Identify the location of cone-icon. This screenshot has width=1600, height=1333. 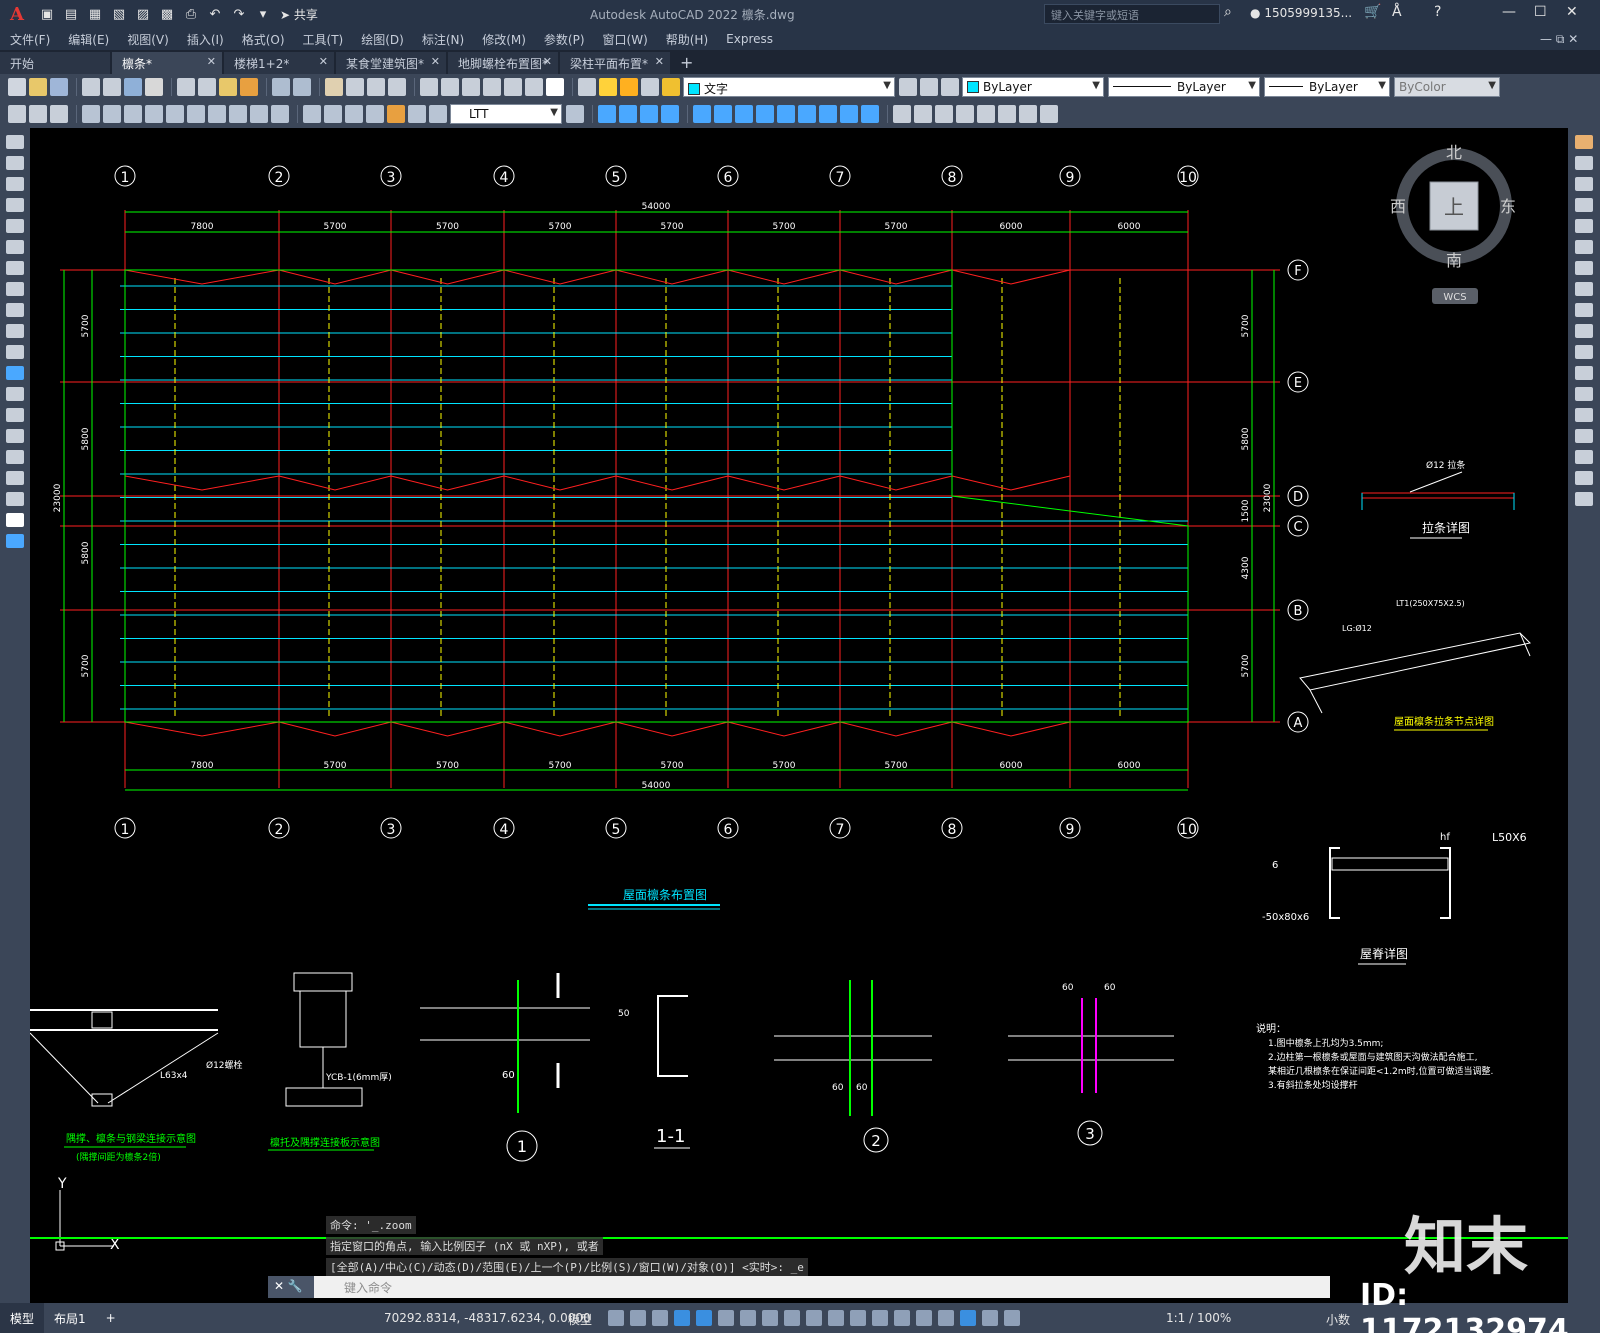
(944, 114).